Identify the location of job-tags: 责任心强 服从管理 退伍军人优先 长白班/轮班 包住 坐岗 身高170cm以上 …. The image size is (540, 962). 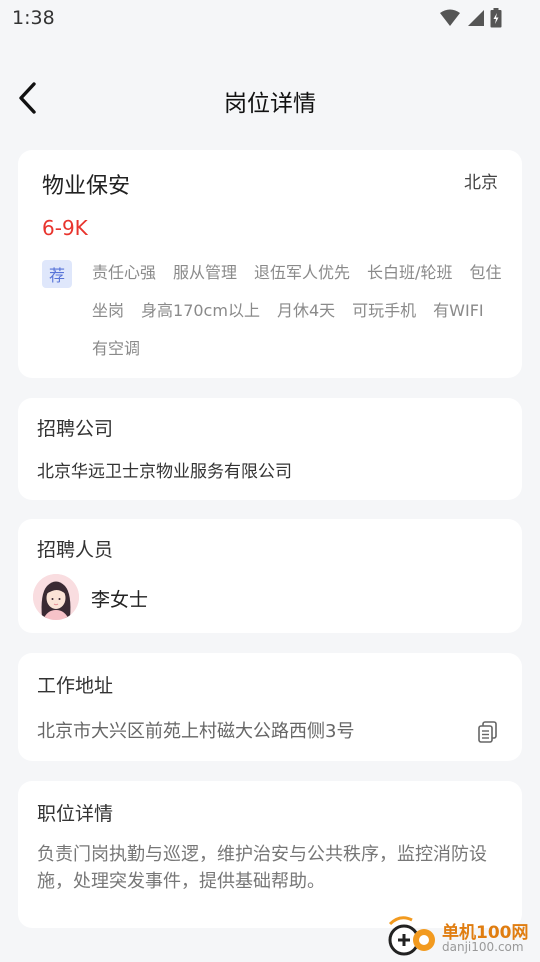
(297, 311).